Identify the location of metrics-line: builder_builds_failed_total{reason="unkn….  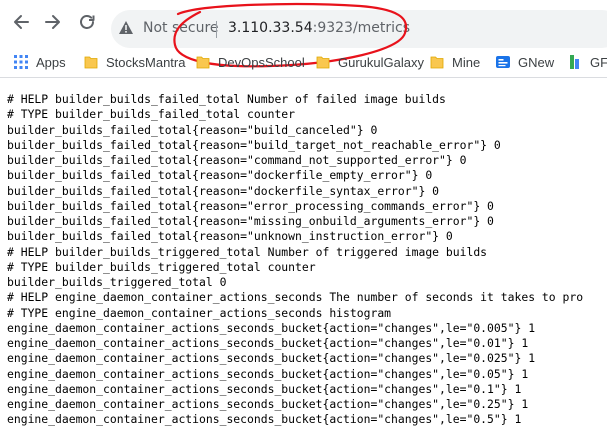
(230, 236).